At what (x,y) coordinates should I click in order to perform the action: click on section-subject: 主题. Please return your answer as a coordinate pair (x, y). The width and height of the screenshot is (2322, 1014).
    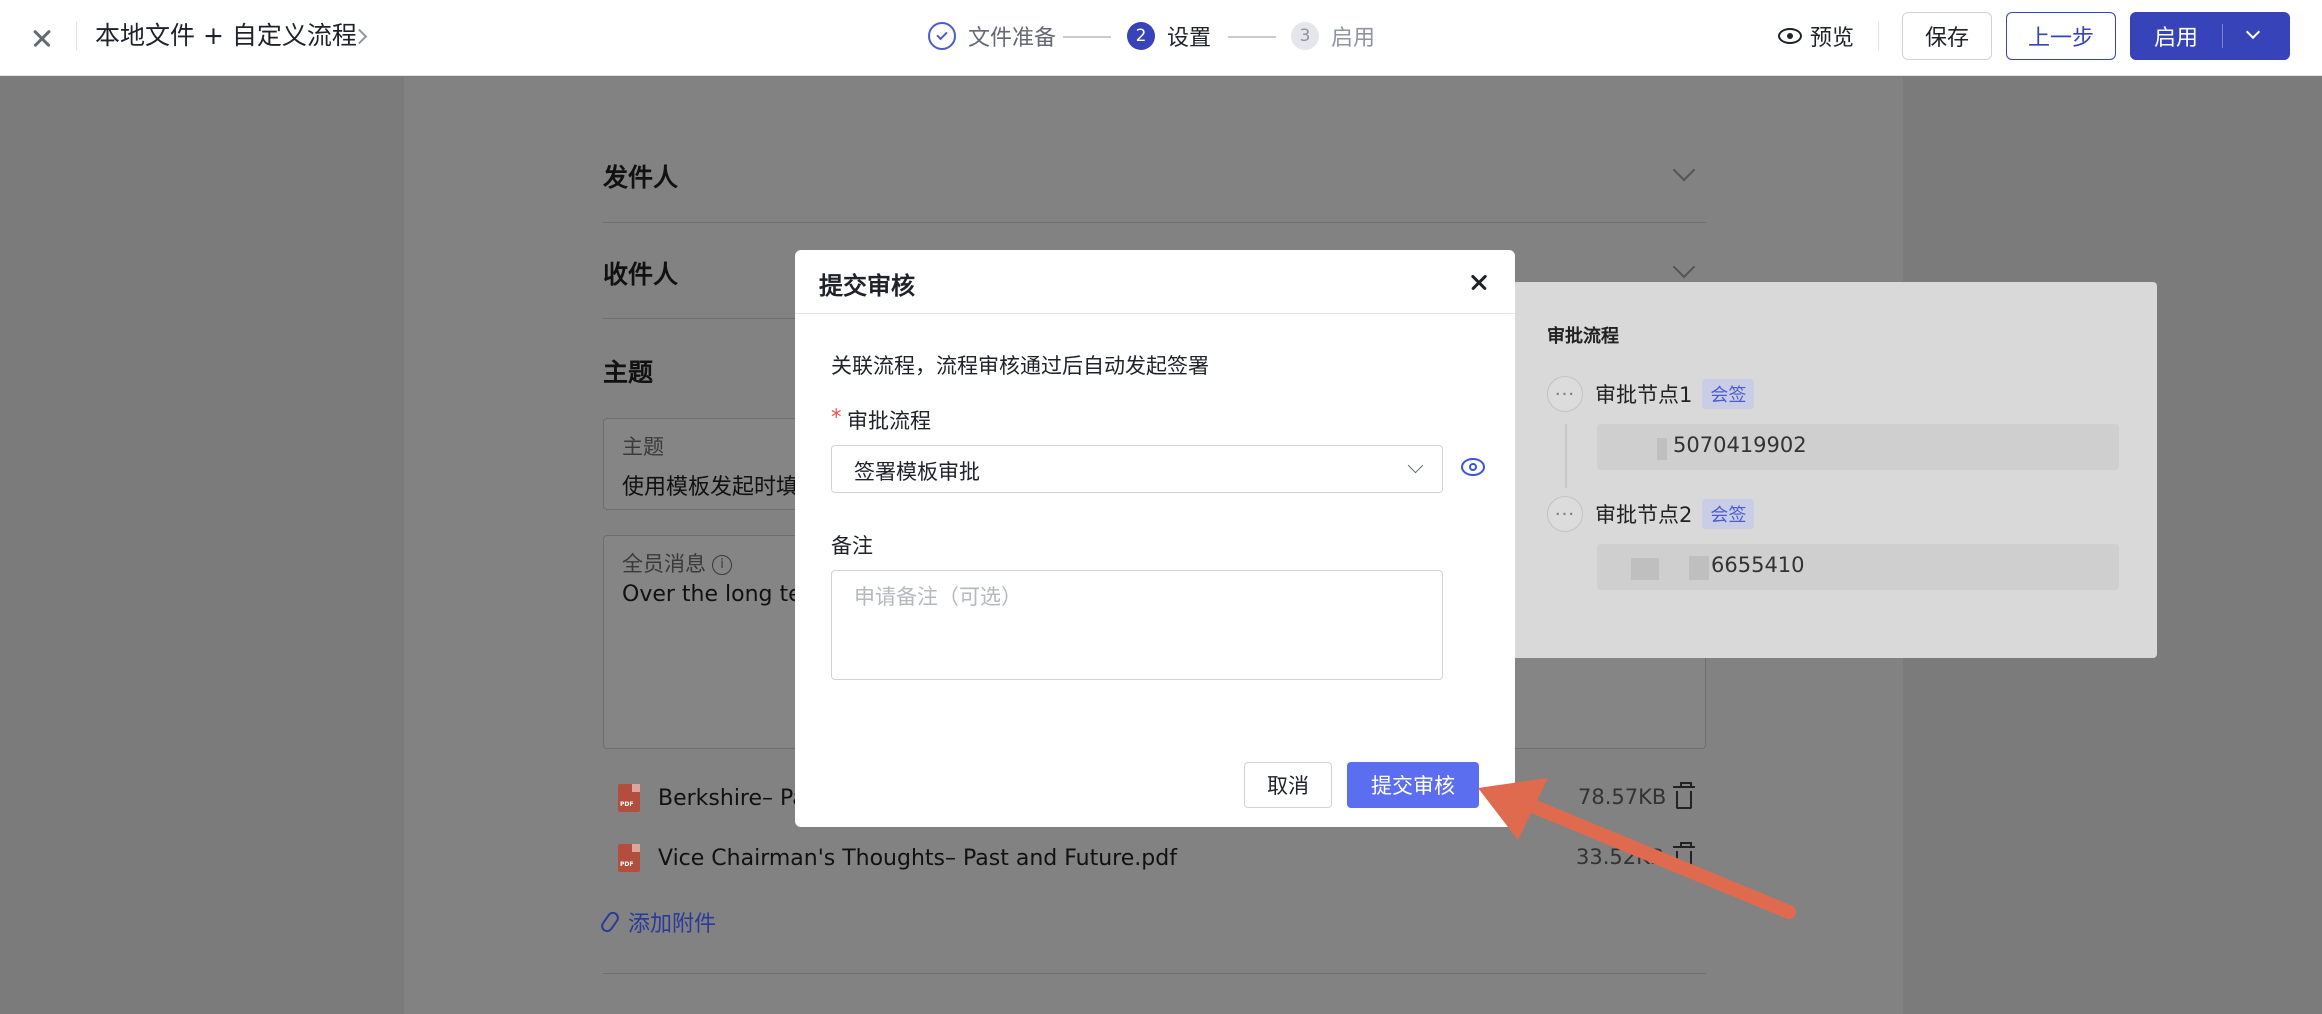
    Looking at the image, I should click on (628, 372).